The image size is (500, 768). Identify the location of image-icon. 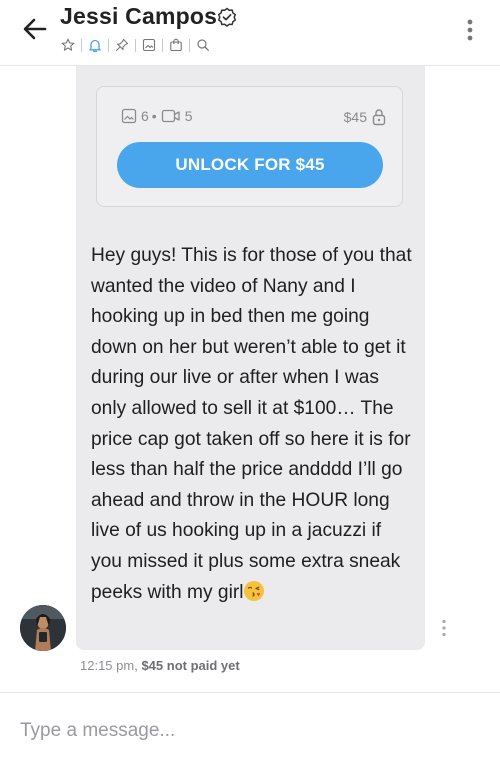
(149, 45).